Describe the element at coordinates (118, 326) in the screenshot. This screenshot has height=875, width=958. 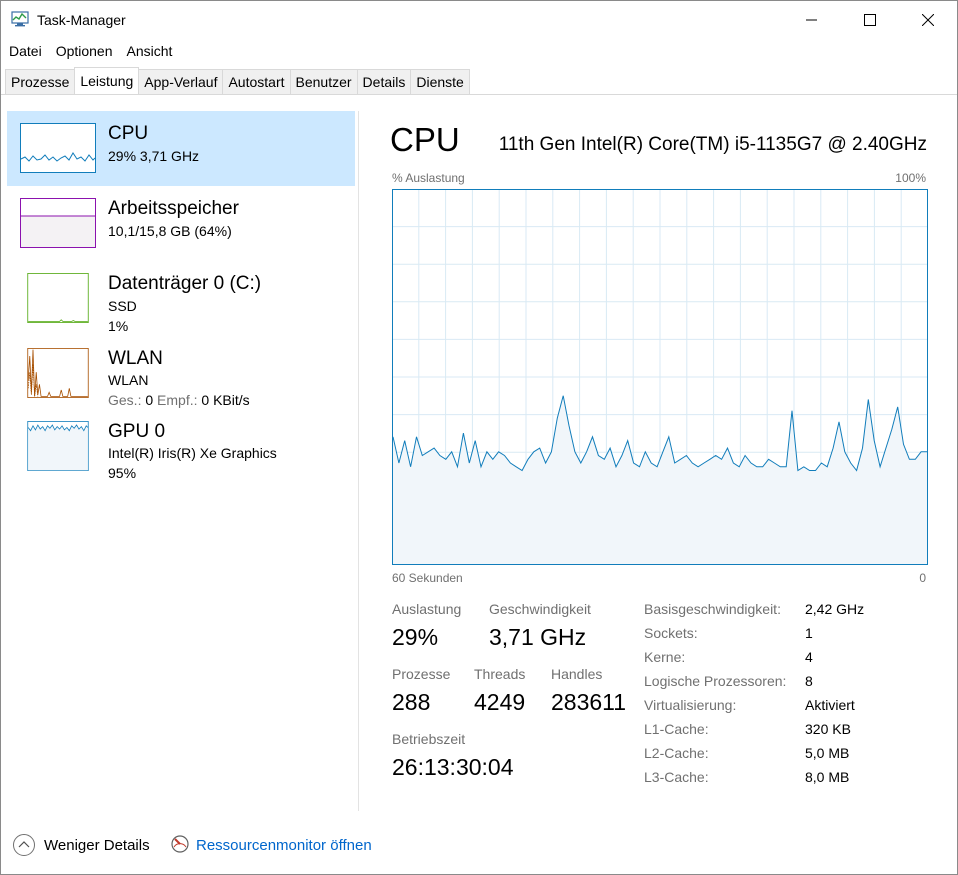
I see `sidebar-disk-usage: 1%` at that location.